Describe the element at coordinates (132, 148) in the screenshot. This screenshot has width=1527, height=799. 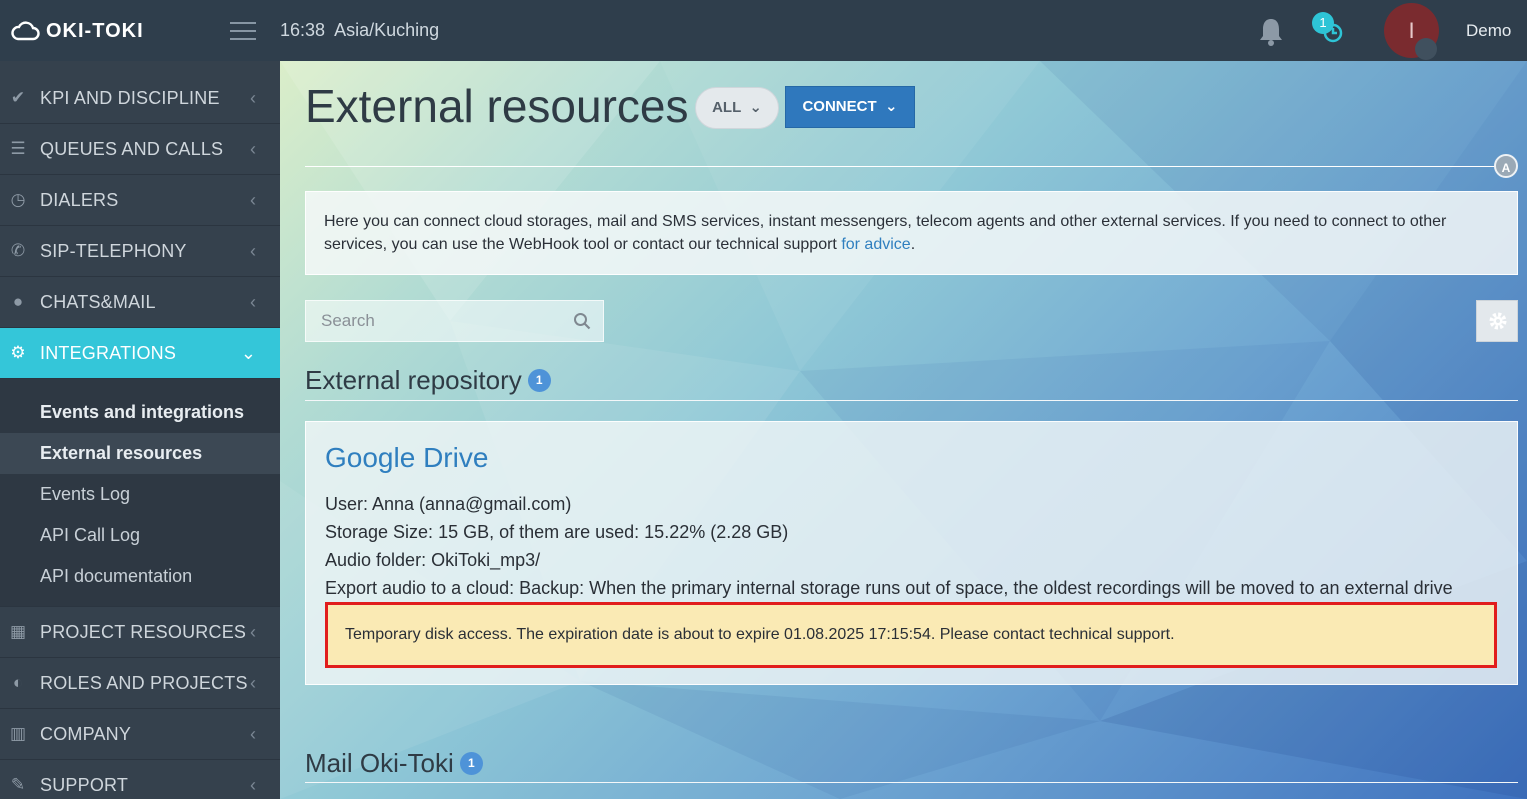
I see `sidebar-item-label: QUEUES AND CALLS` at that location.